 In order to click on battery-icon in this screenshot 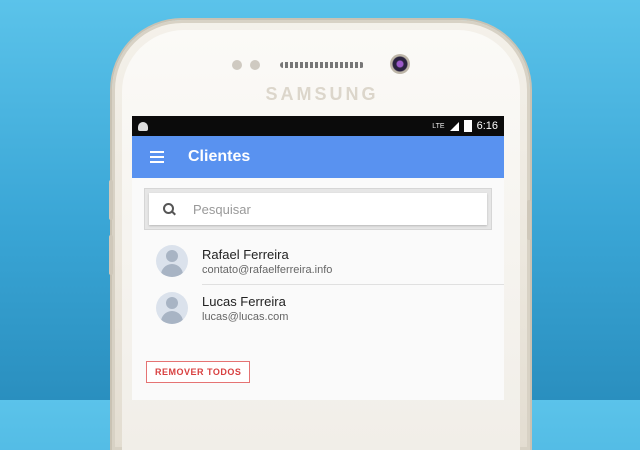, I will do `click(467, 126)`.